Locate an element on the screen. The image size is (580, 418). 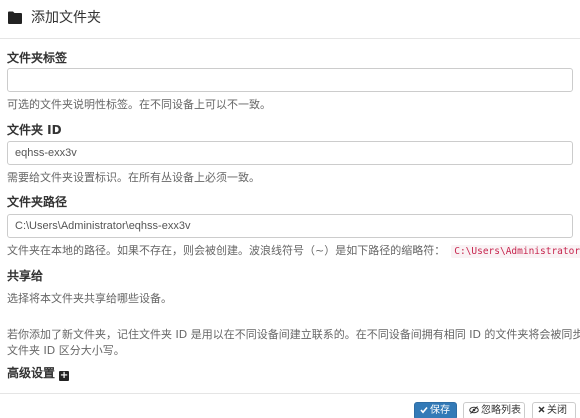
plus-square-icon: + is located at coordinates (64, 376).